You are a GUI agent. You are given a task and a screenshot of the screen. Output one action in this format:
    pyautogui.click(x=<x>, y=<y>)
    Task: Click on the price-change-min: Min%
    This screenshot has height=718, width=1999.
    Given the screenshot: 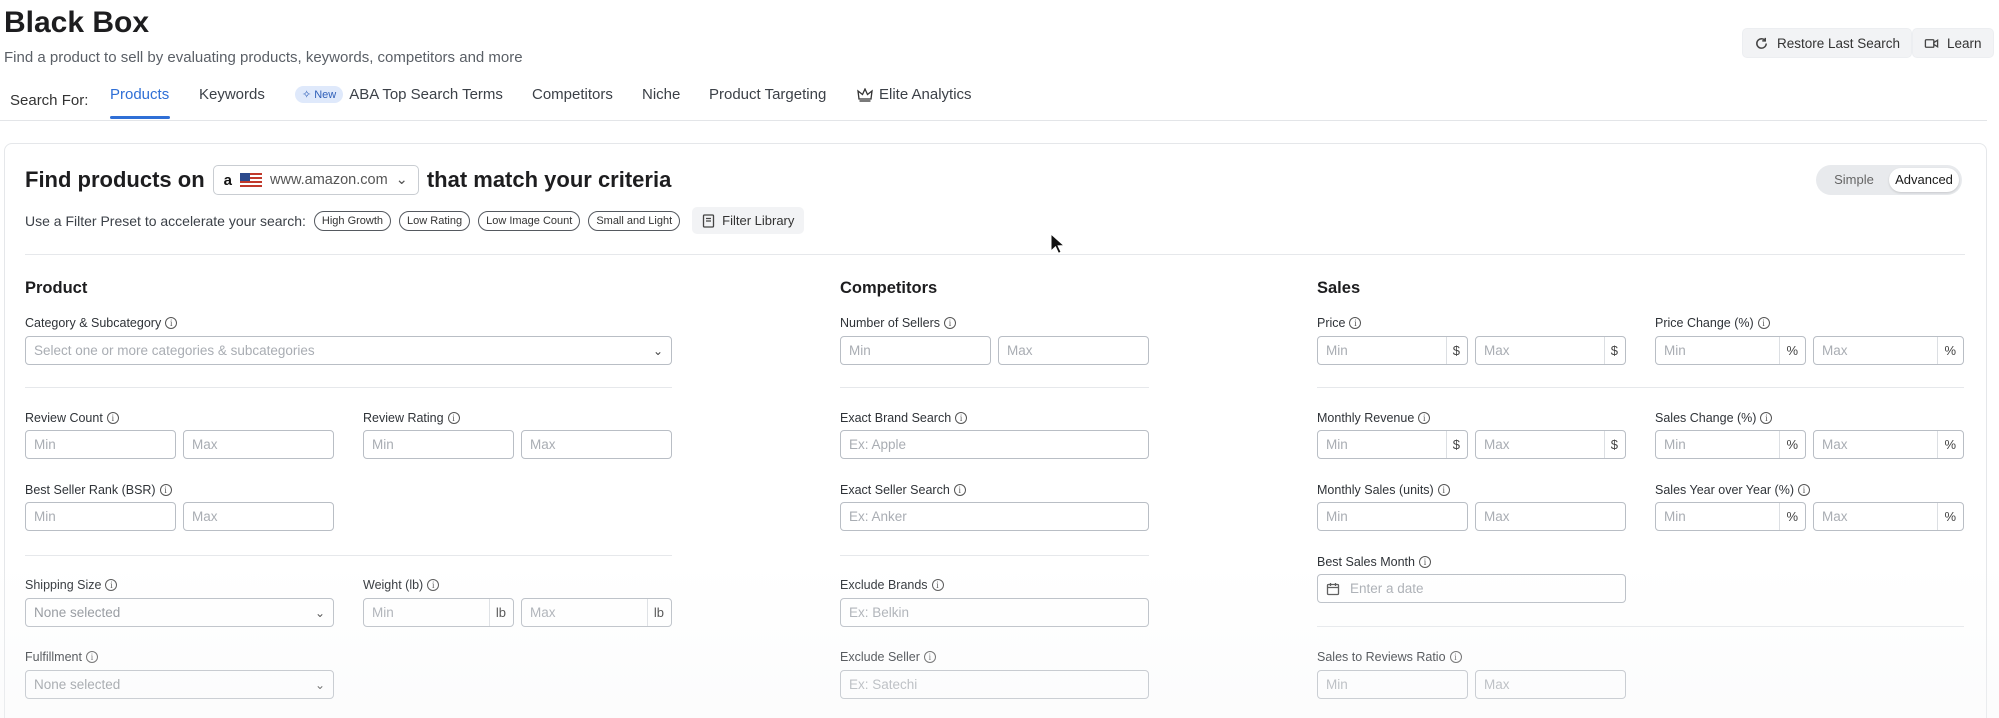 What is the action you would take?
    pyautogui.click(x=1730, y=350)
    